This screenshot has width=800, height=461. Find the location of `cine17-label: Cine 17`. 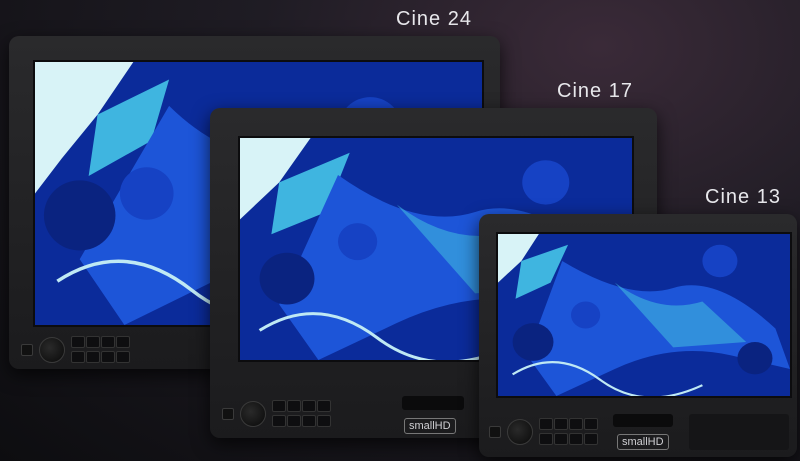

cine17-label: Cine 17 is located at coordinates (595, 91).